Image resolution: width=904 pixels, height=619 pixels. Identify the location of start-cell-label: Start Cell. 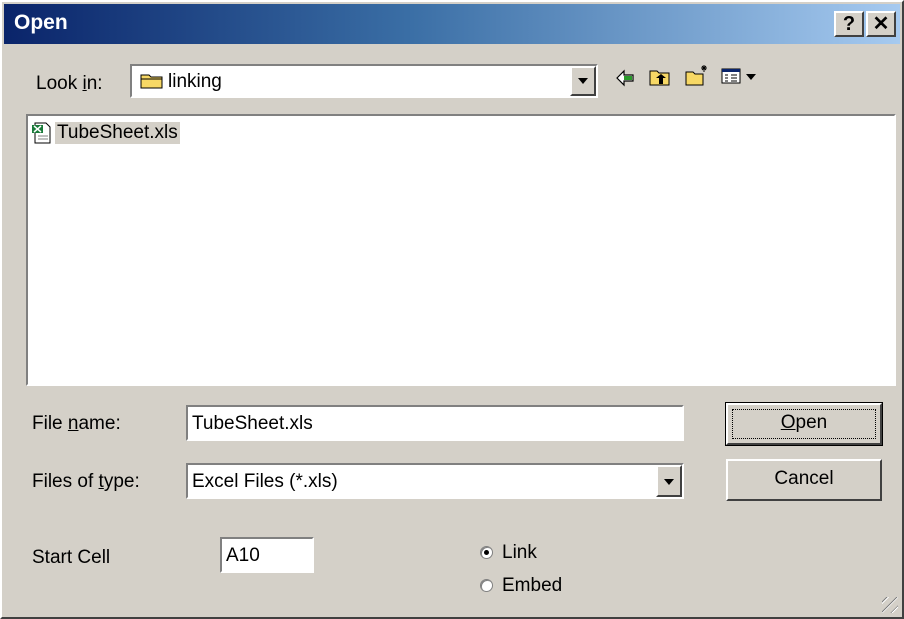
(71, 557).